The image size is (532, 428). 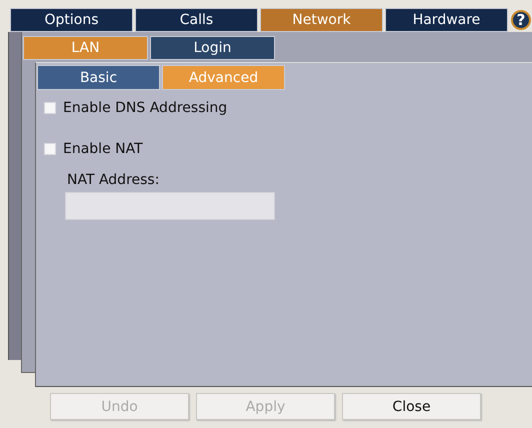 I want to click on help-button: ?, so click(x=521, y=20).